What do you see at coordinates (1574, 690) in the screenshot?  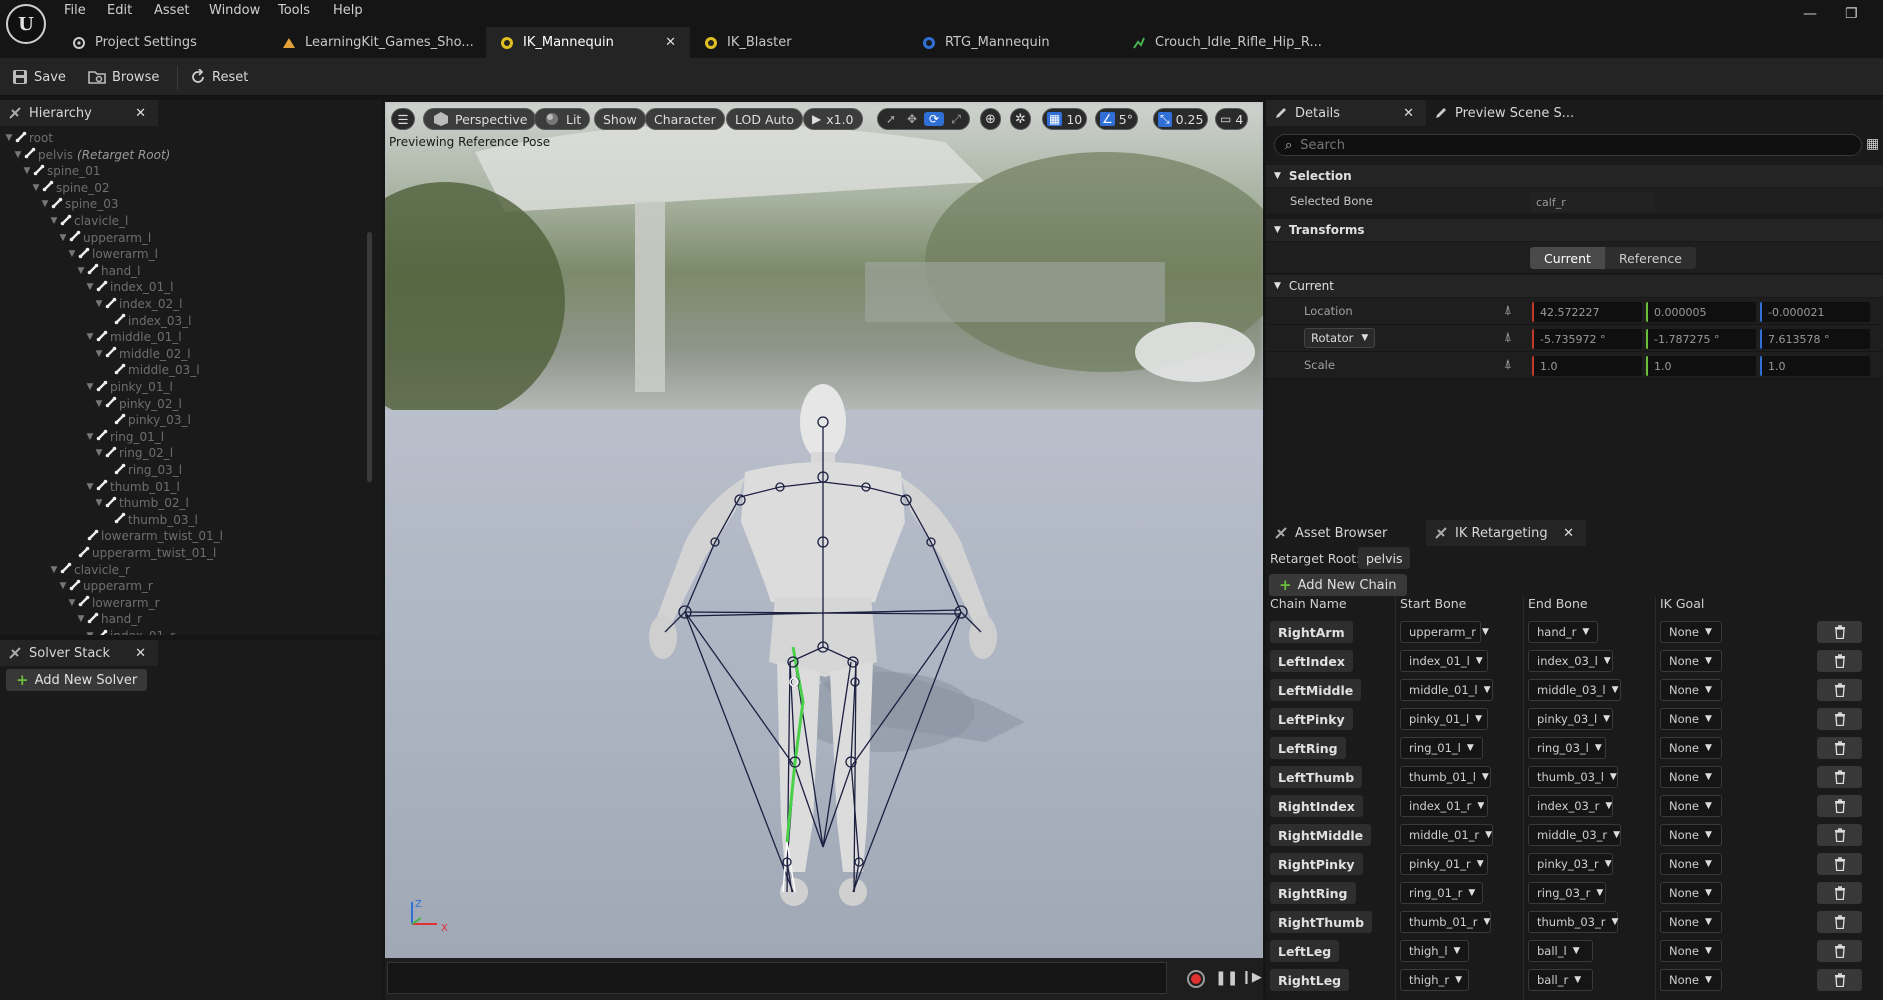 I see `end-bone-dropdown: middle_03_l ▼` at bounding box center [1574, 690].